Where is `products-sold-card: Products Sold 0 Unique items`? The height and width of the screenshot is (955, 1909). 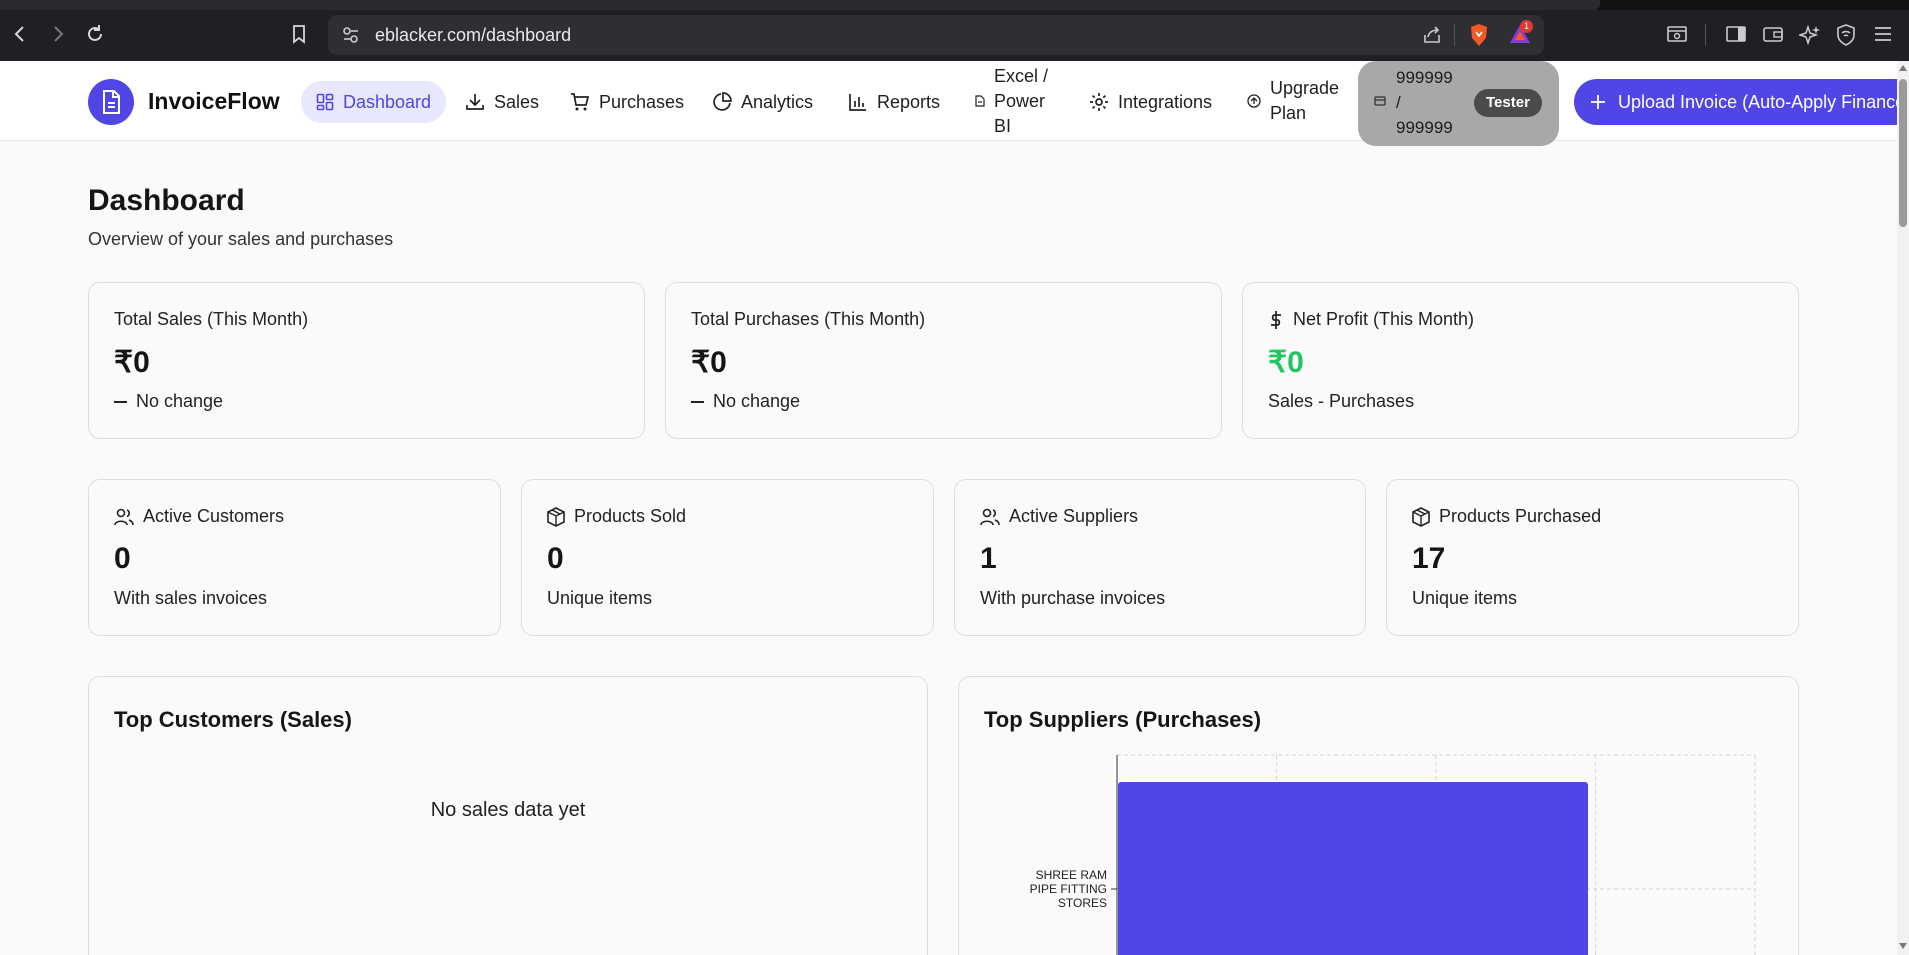 products-sold-card: Products Sold 0 Unique items is located at coordinates (727, 557).